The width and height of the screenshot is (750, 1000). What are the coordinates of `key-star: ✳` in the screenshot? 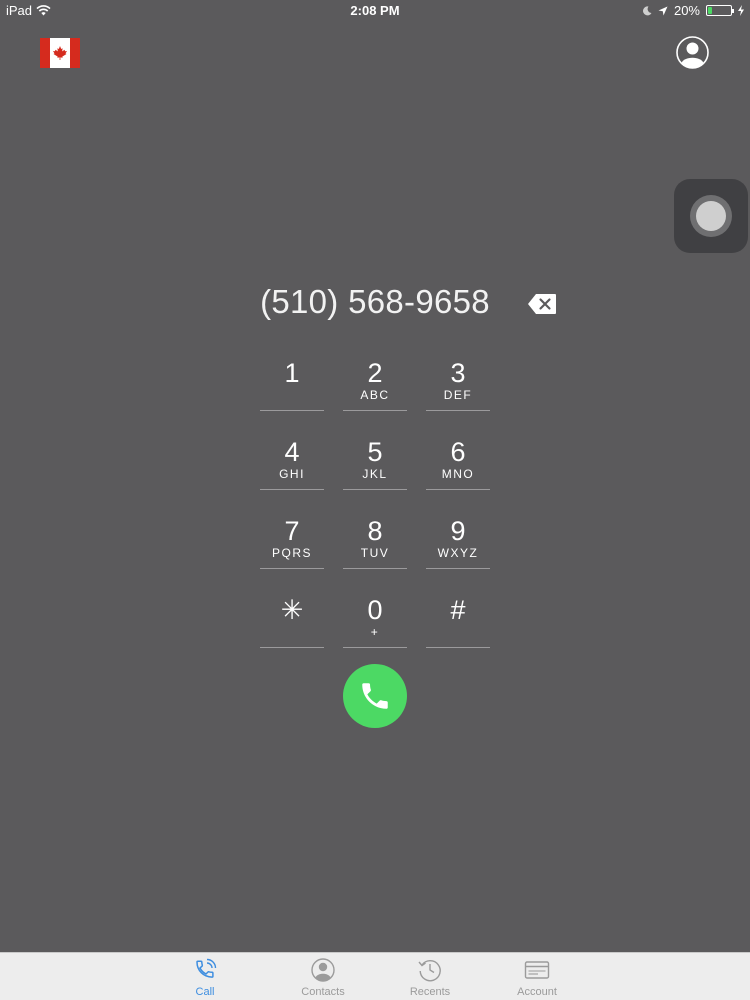 It's located at (292, 619).